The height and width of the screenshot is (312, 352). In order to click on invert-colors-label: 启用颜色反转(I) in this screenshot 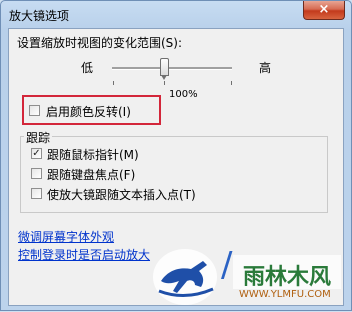, I will do `click(88, 111)`.